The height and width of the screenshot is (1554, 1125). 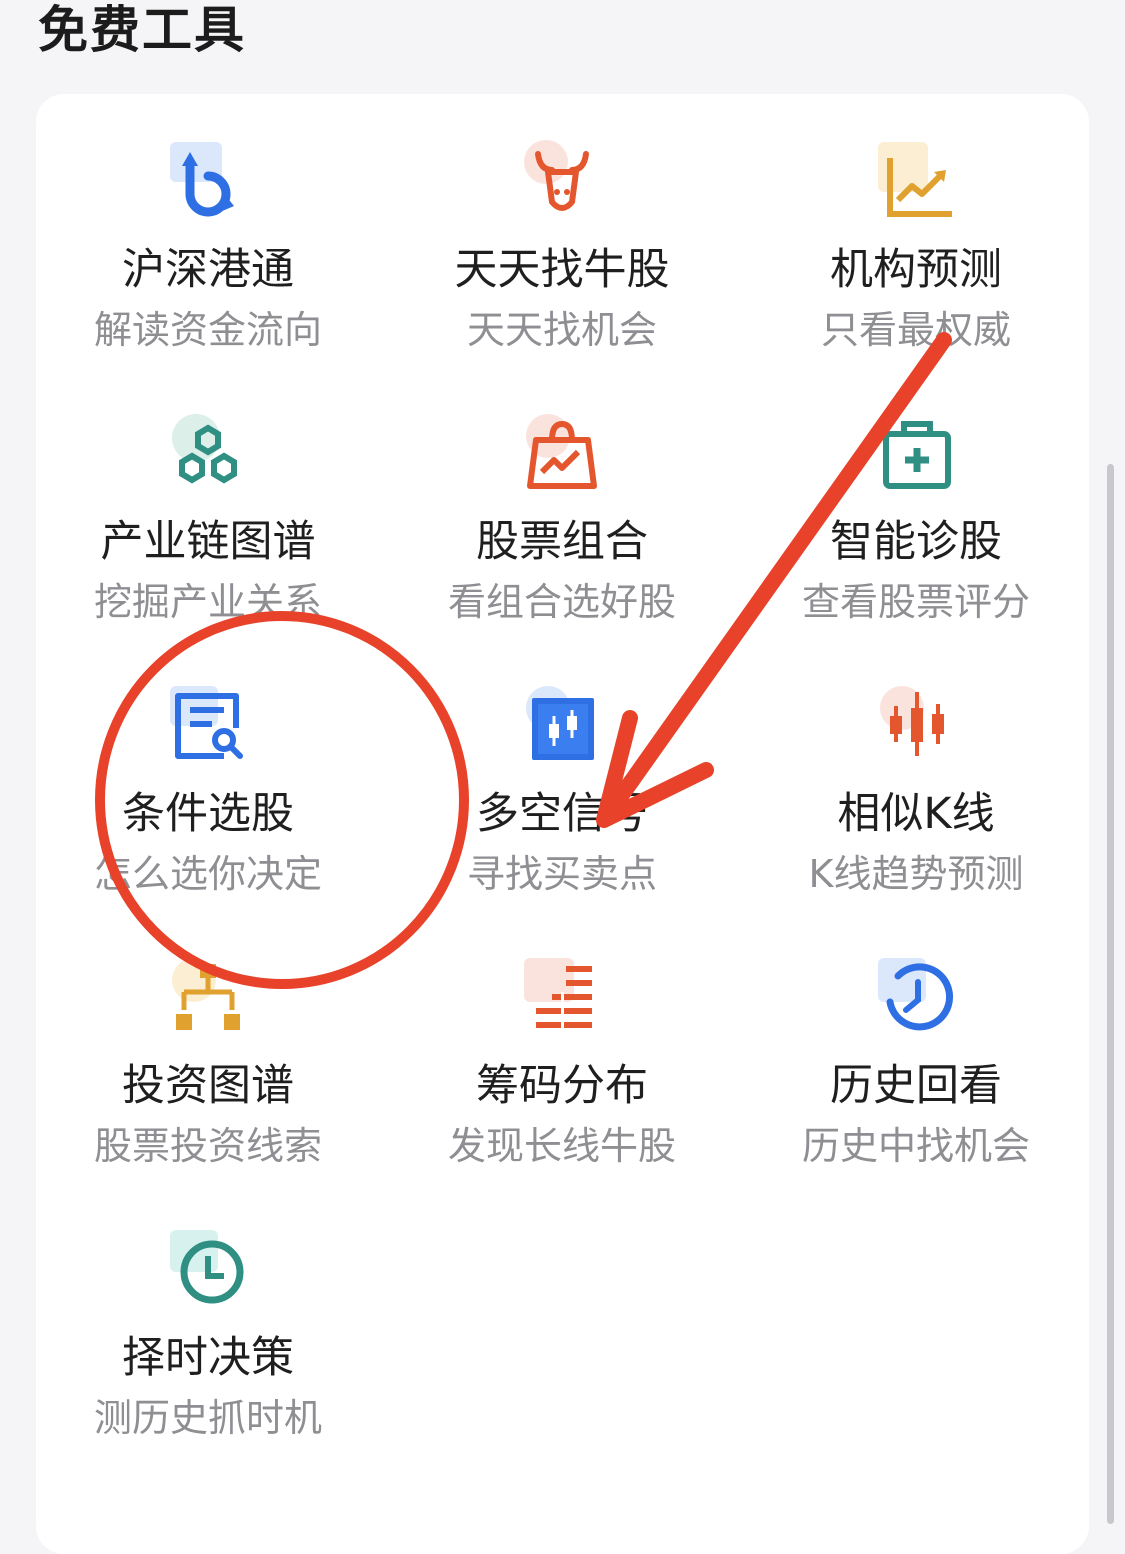 What do you see at coordinates (916, 452) in the screenshot?
I see `medical-kit-icon` at bounding box center [916, 452].